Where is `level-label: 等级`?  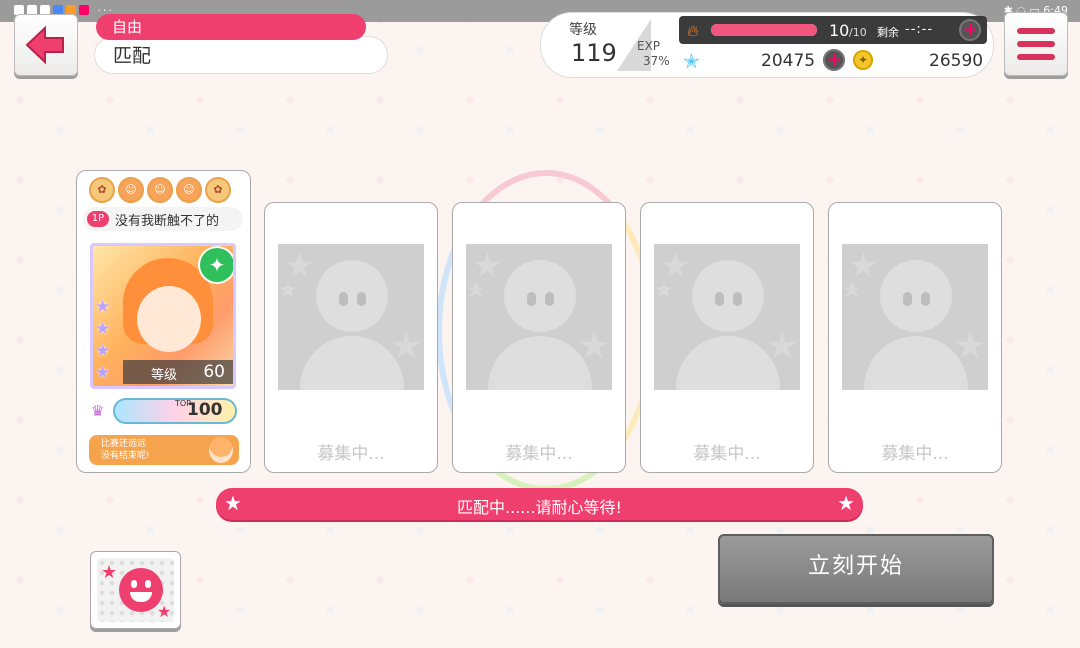 level-label: 等级 is located at coordinates (583, 30).